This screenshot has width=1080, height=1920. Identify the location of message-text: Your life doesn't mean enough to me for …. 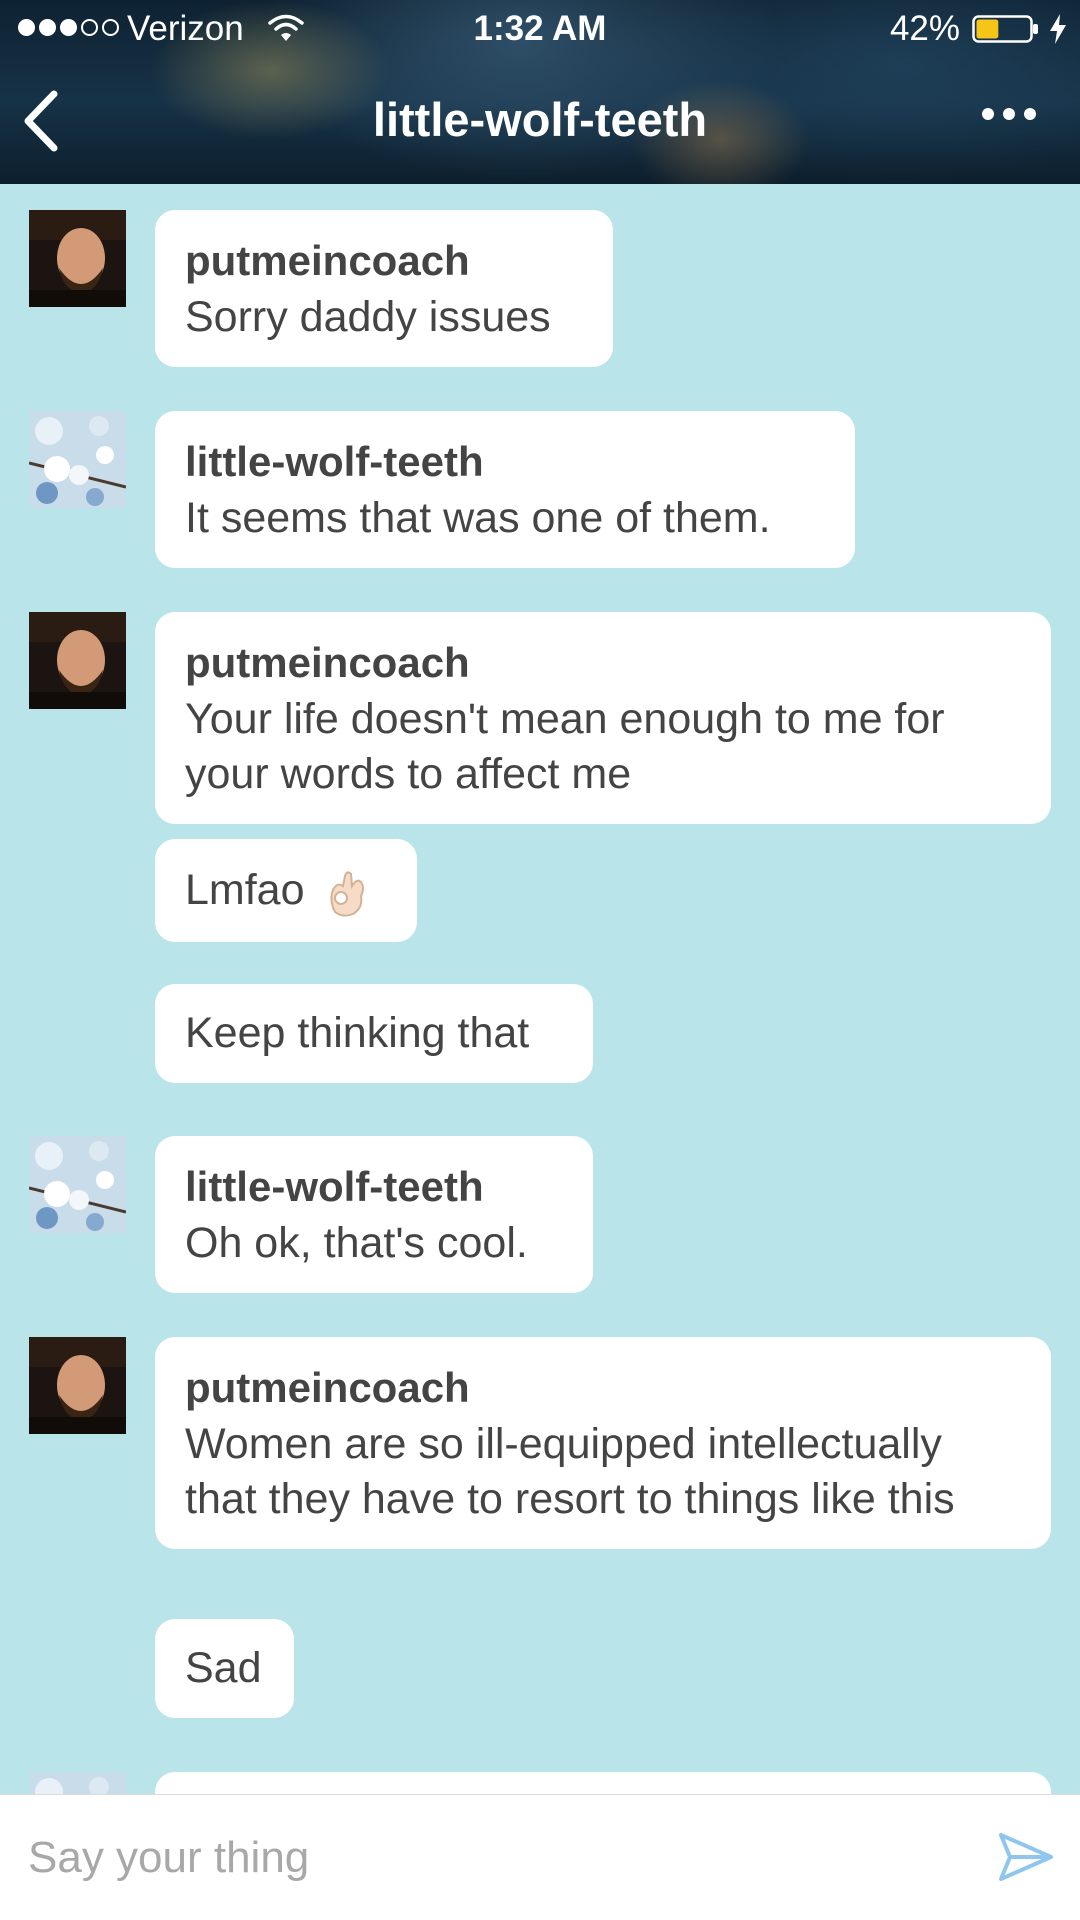
(565, 746).